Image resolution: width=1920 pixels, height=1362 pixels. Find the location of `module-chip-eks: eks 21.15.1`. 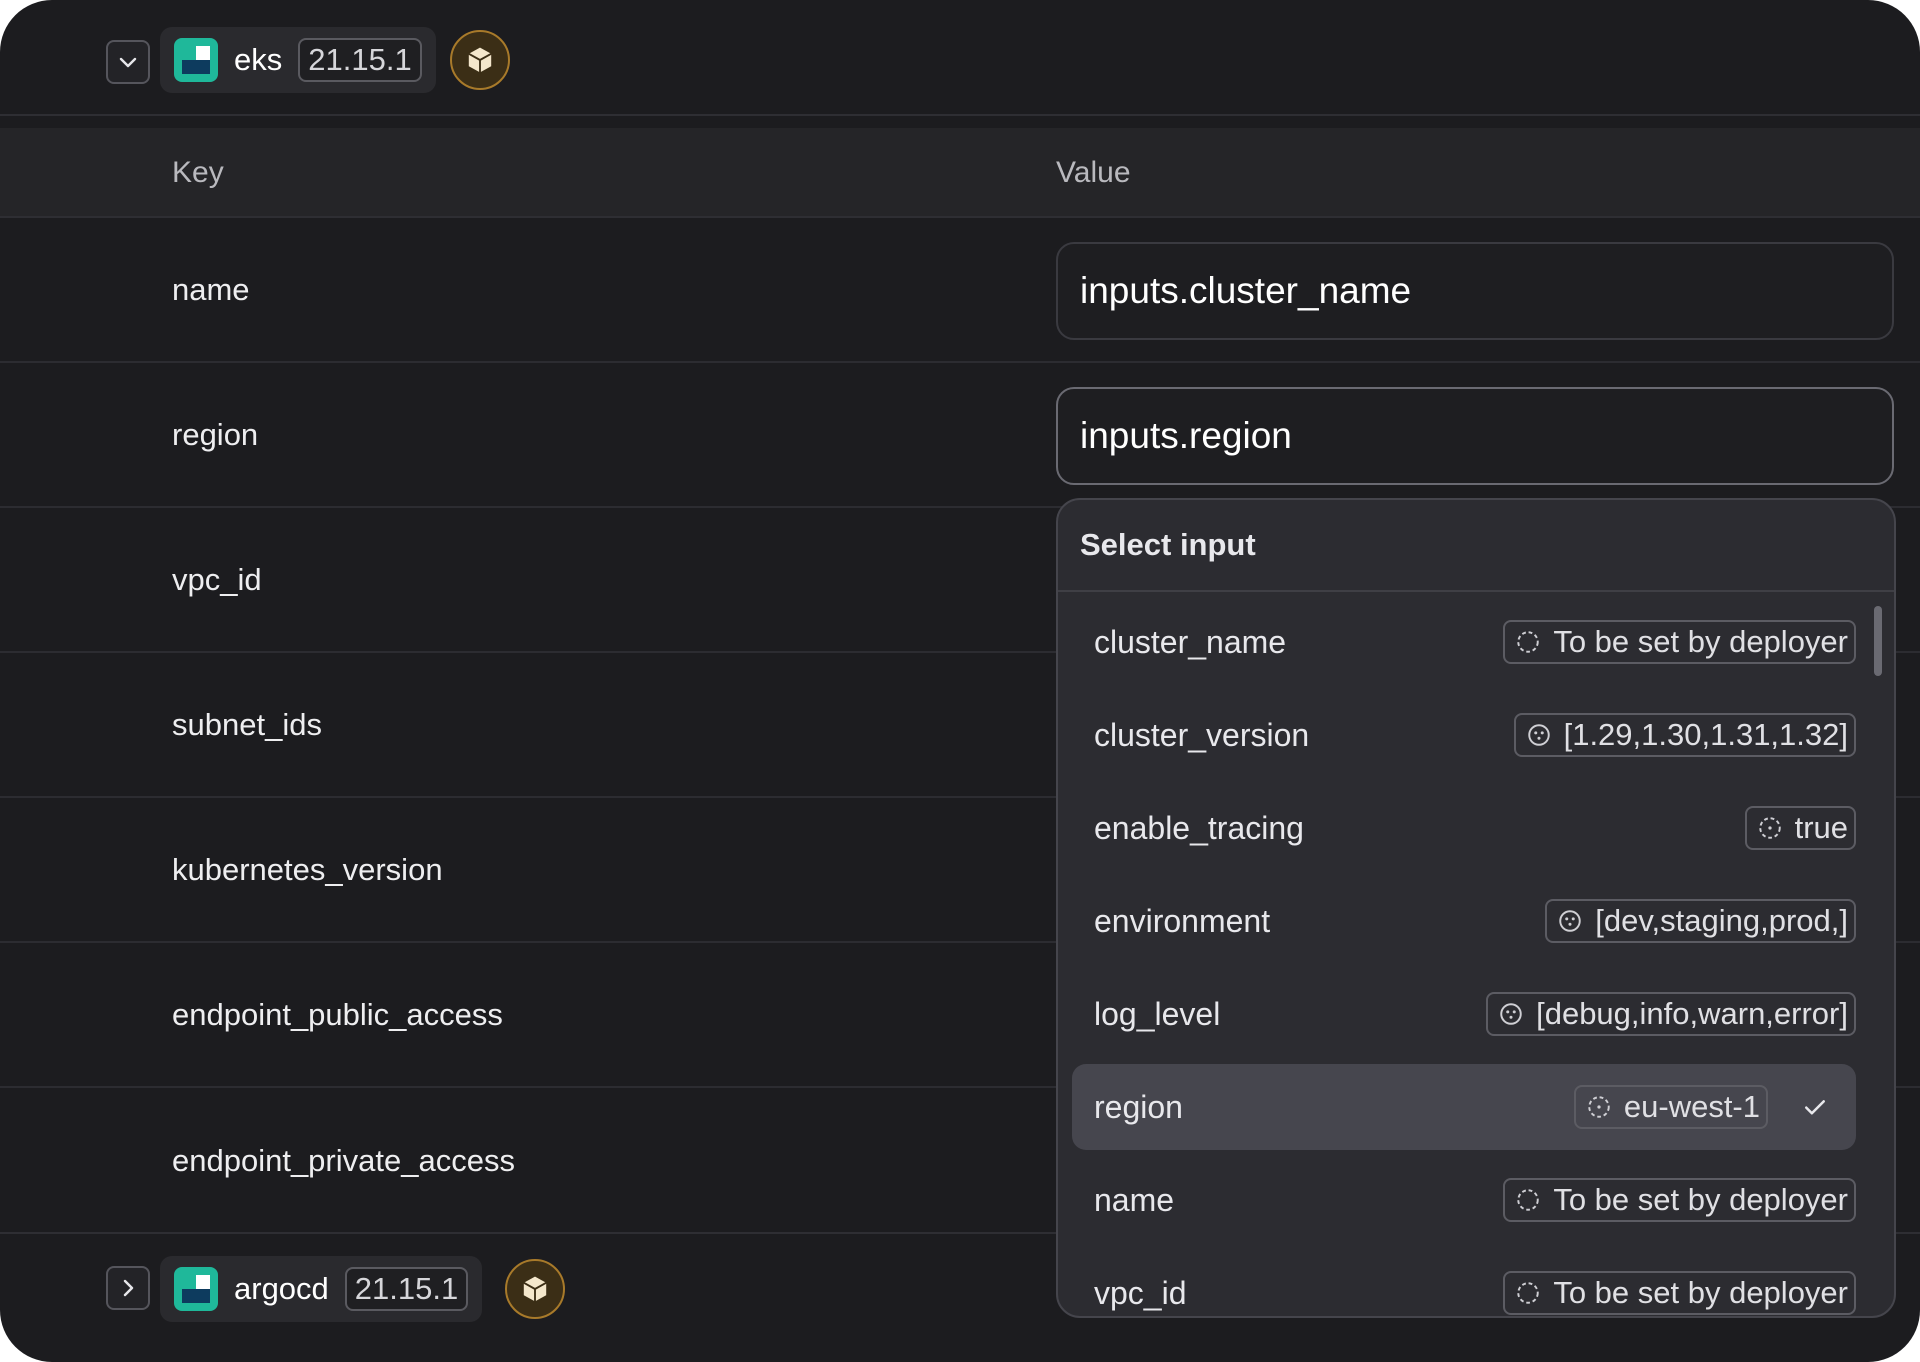

module-chip-eks: eks 21.15.1 is located at coordinates (298, 60).